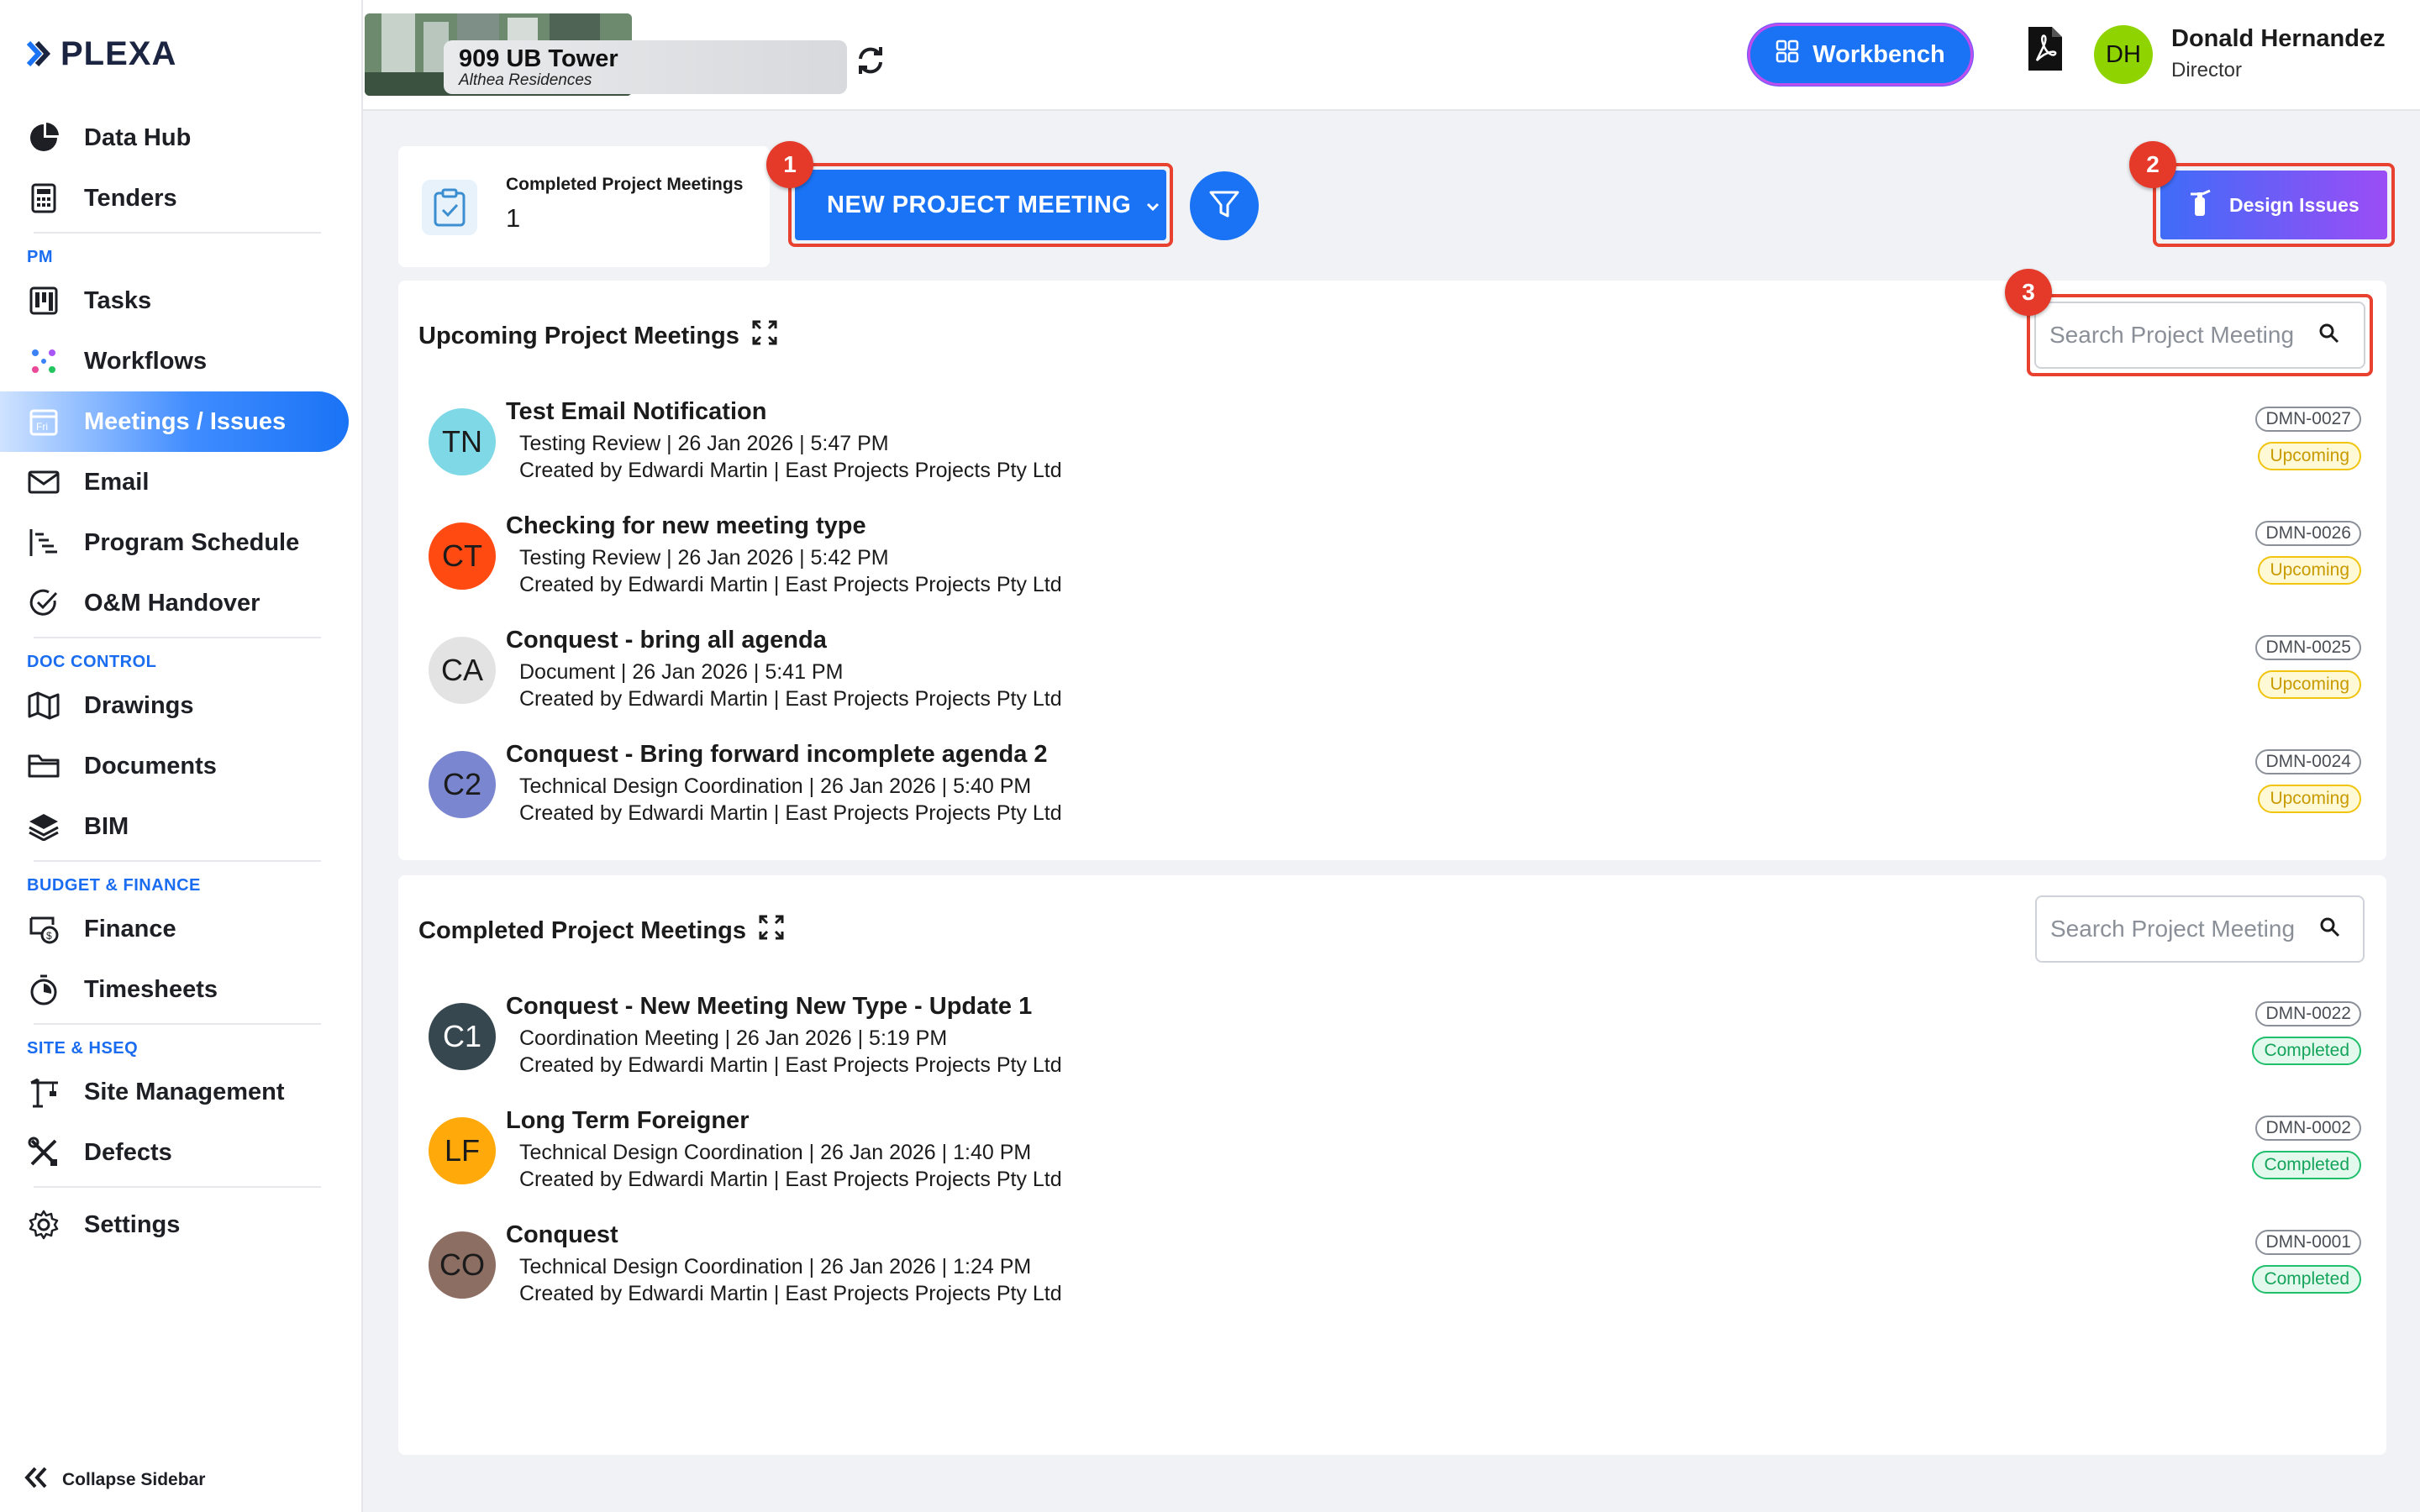 The height and width of the screenshot is (1512, 2420). Describe the element at coordinates (83, 1048) in the screenshot. I see `sidebar-section-site-hseq: SITE & HSEQ` at that location.